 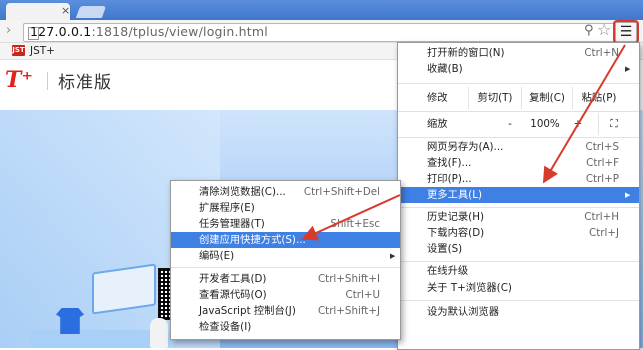 I want to click on menu-item-more-tools: 更多工具(L) ▶, so click(x=518, y=195).